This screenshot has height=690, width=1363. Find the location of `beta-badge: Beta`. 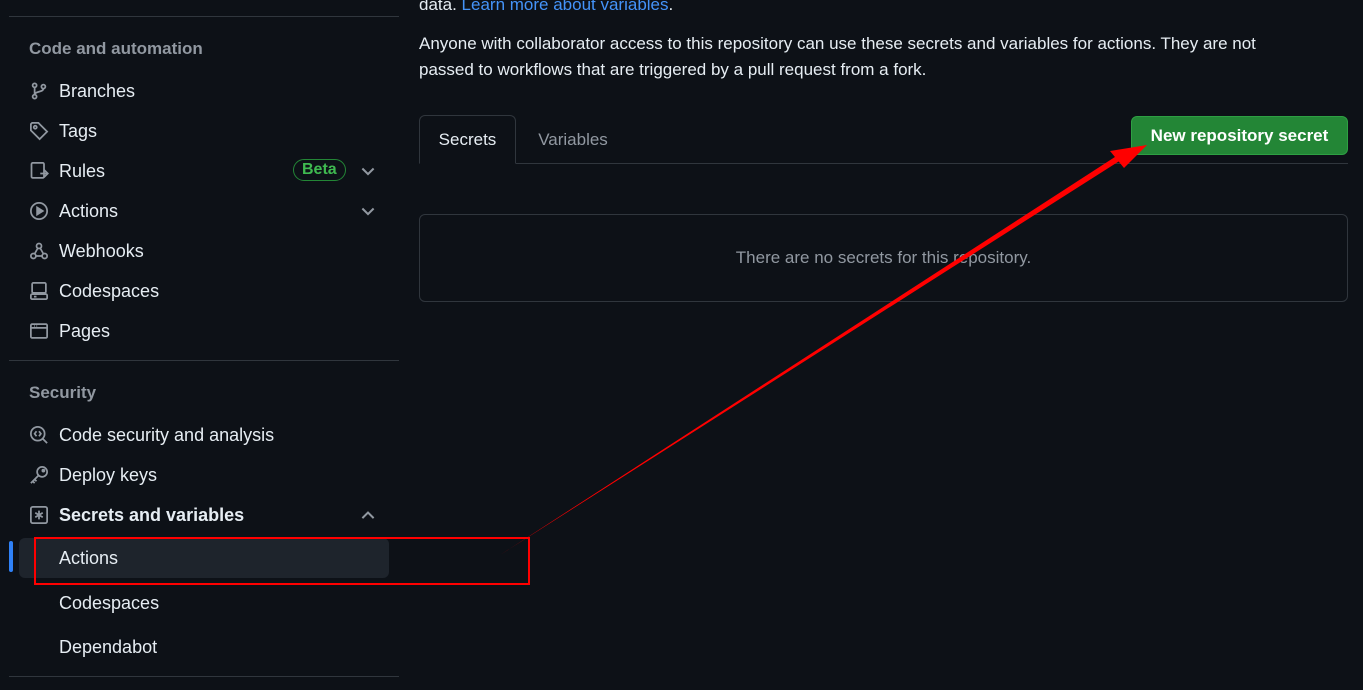

beta-badge: Beta is located at coordinates (319, 170).